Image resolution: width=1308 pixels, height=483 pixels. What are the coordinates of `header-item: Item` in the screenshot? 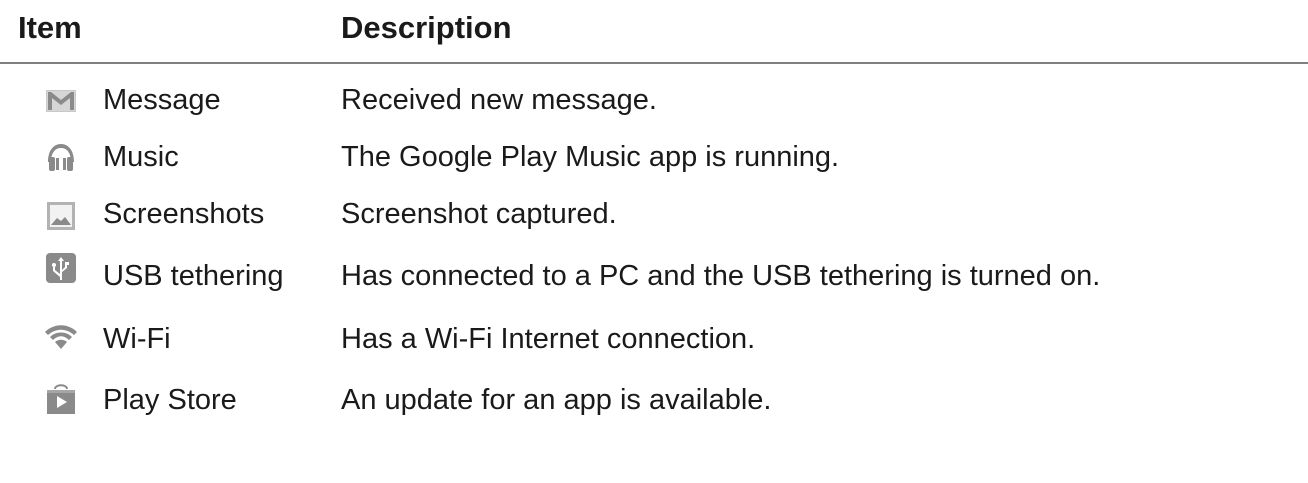 It's located at (50, 27).